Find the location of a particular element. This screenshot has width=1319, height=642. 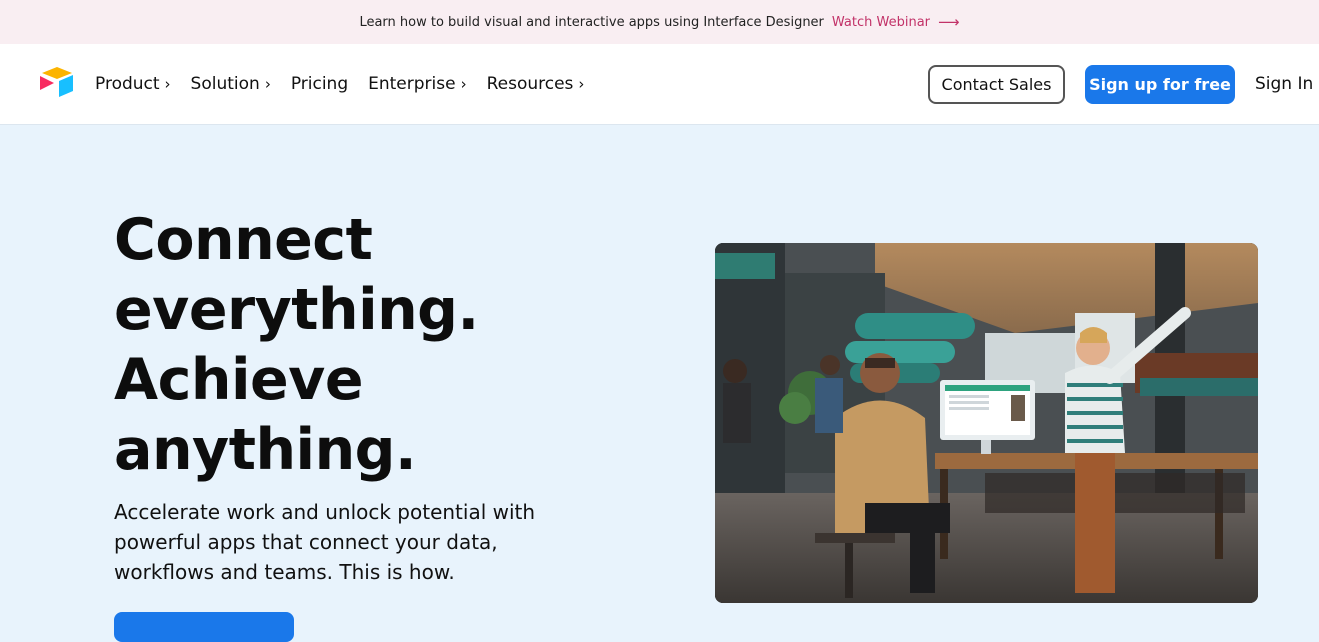

nav-item-label: Enterprise is located at coordinates (412, 84).